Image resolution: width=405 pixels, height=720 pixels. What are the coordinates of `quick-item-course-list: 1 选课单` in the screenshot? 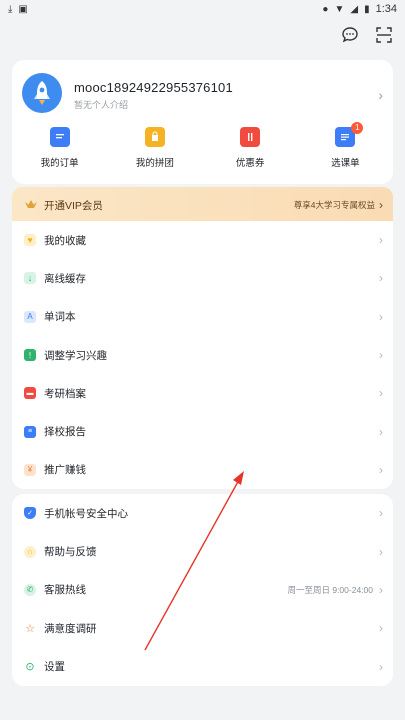 It's located at (345, 147).